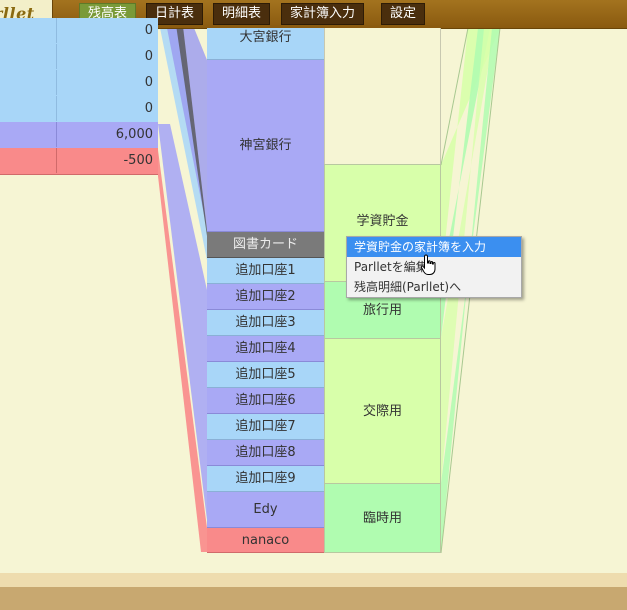 This screenshot has width=627, height=610. Describe the element at coordinates (265, 349) in the screenshot. I see `account-extra-4: 追加口座4` at that location.